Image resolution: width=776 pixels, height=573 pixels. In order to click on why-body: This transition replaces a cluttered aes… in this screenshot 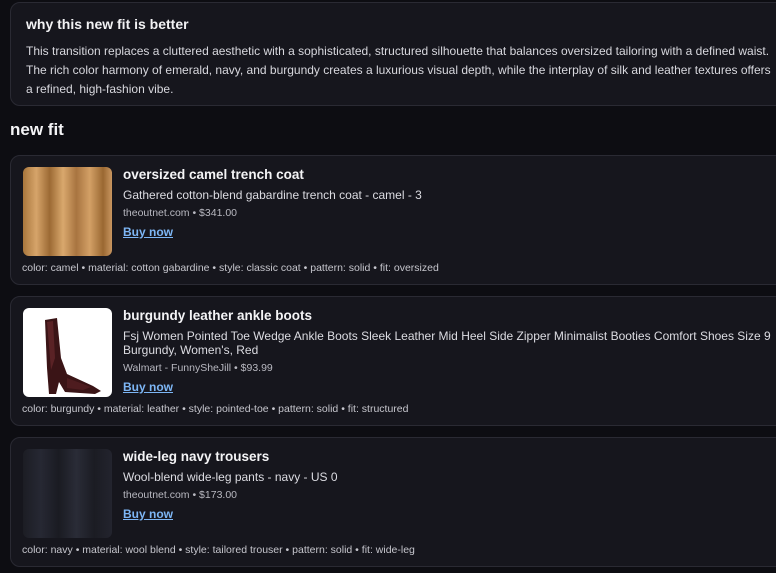, I will do `click(398, 70)`.